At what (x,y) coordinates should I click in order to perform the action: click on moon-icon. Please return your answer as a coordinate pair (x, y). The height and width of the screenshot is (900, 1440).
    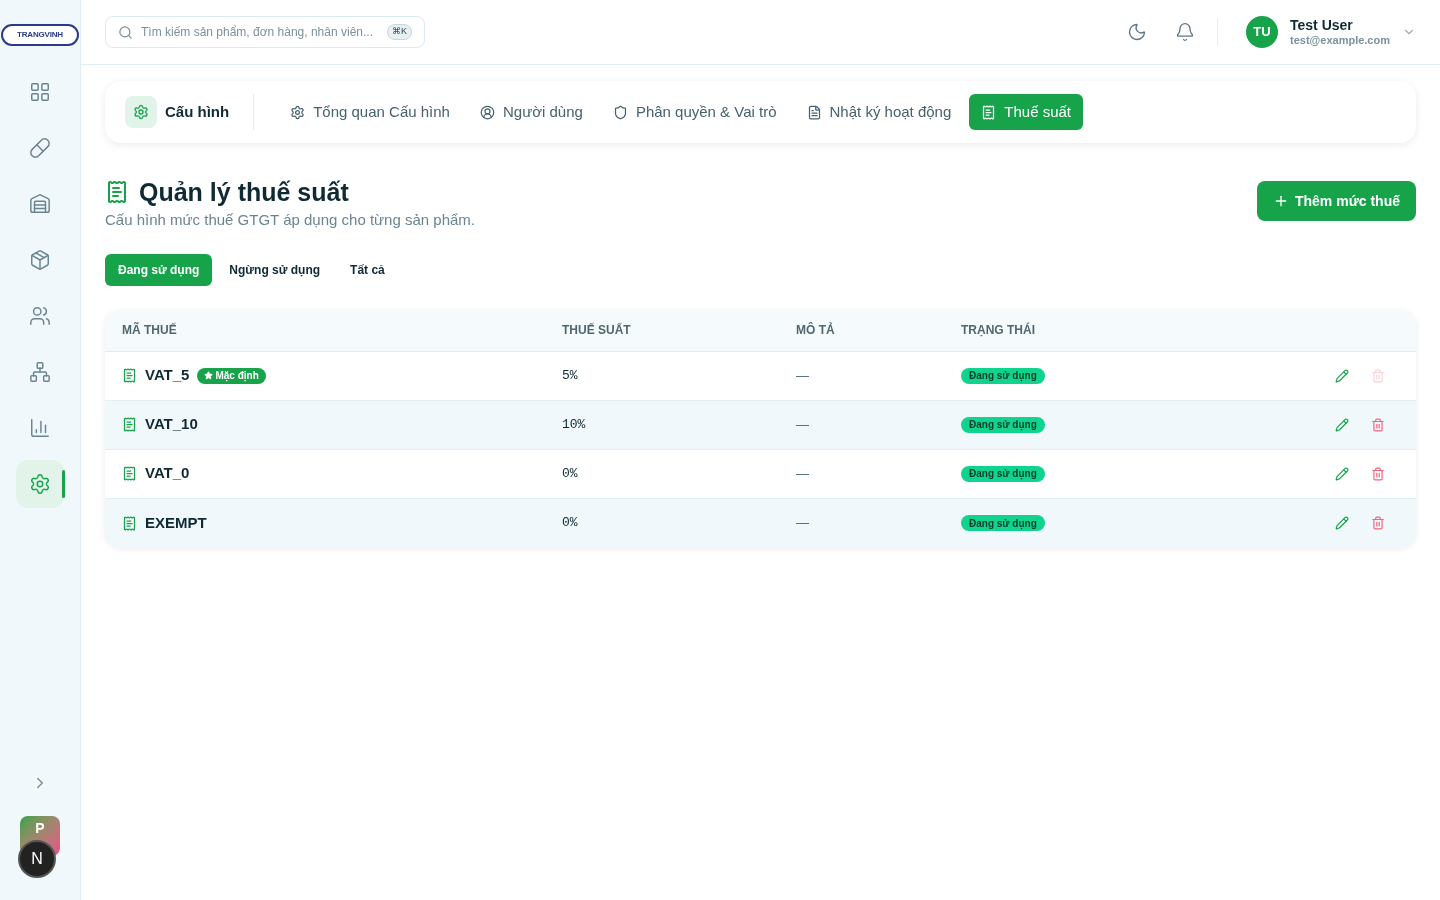
    Looking at the image, I should click on (1137, 32).